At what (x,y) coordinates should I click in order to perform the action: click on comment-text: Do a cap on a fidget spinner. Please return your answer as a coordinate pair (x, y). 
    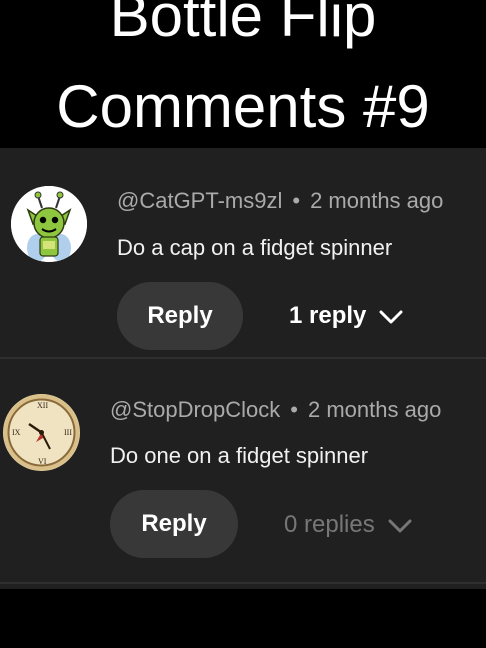
    Looking at the image, I should click on (255, 247).